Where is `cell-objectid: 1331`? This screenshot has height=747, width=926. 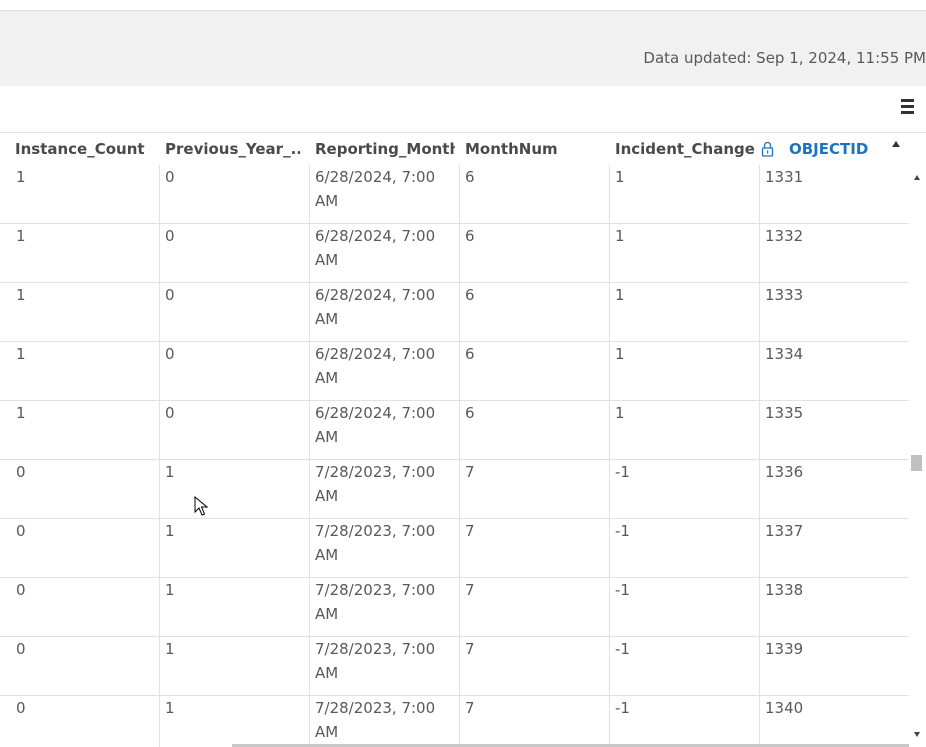 cell-objectid: 1331 is located at coordinates (784, 177).